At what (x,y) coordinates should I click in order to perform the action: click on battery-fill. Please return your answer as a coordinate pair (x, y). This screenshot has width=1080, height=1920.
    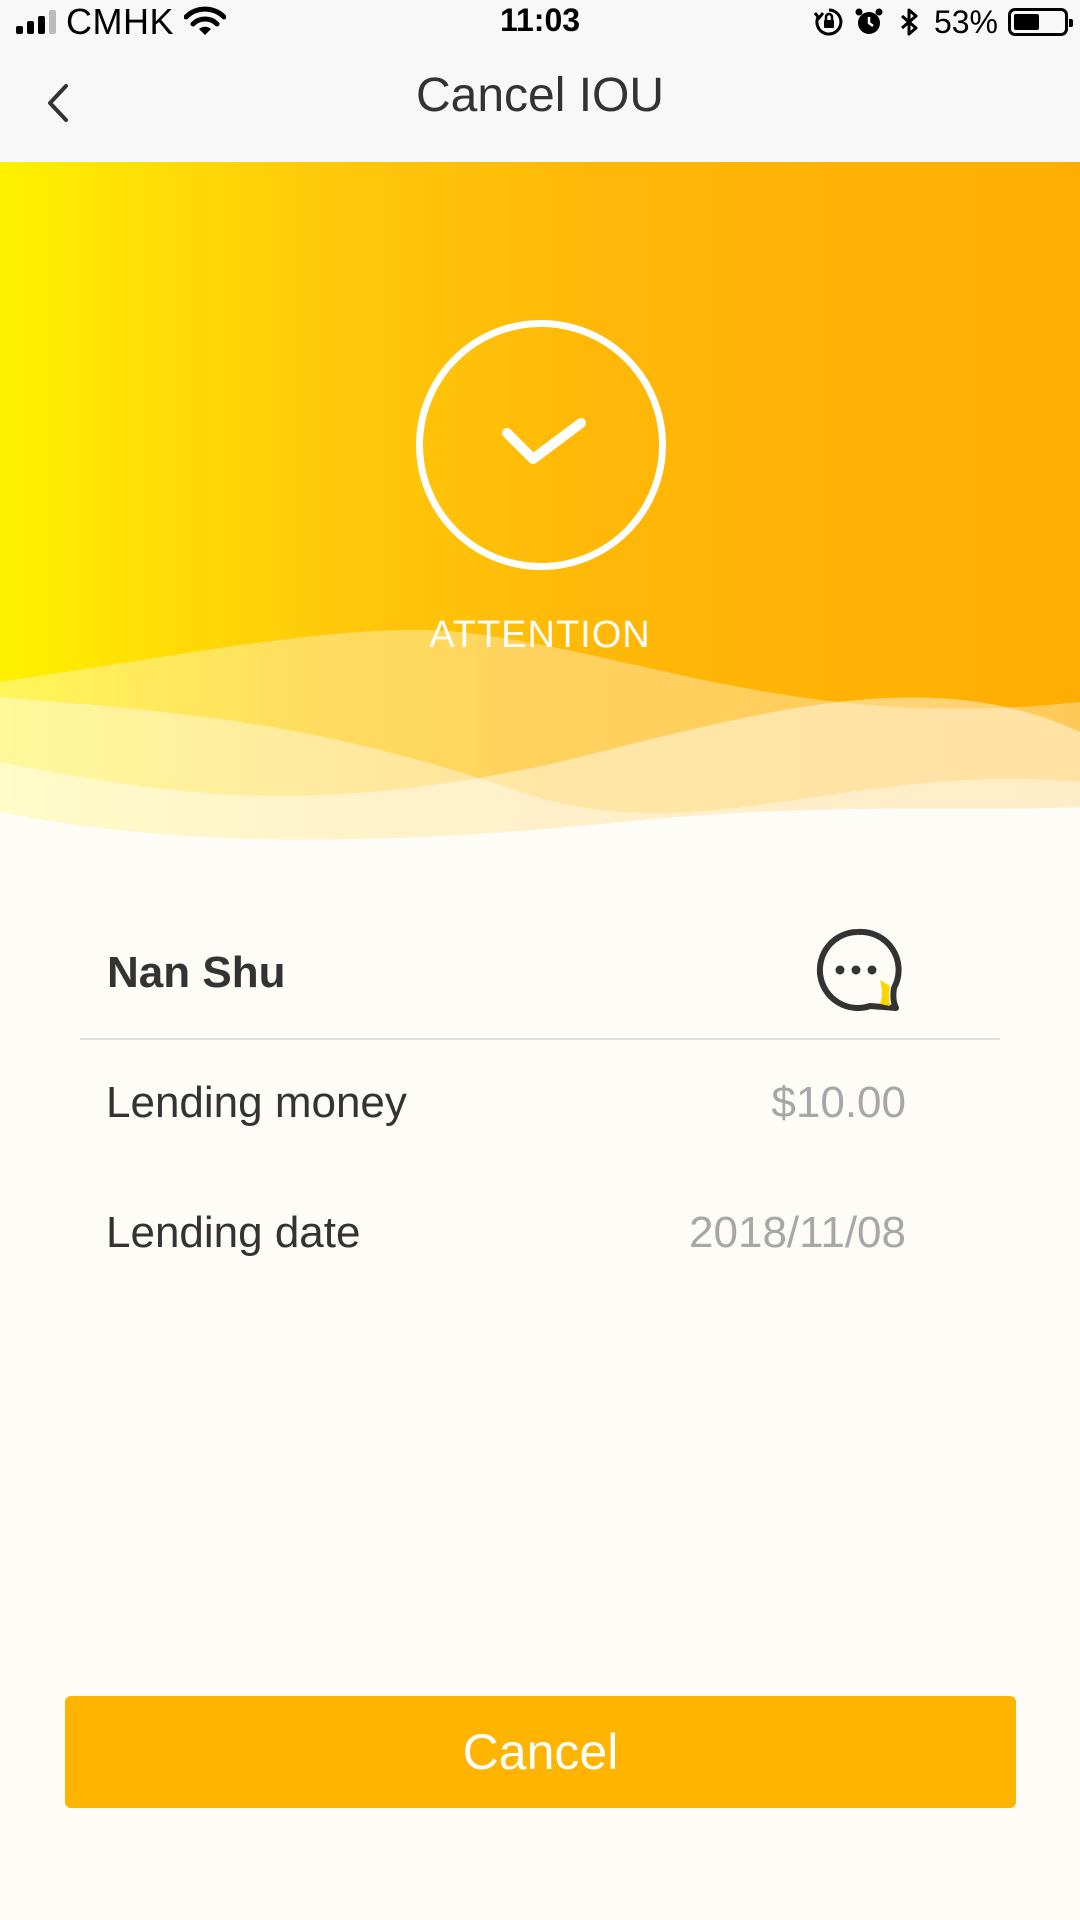
    Looking at the image, I should click on (1026, 22).